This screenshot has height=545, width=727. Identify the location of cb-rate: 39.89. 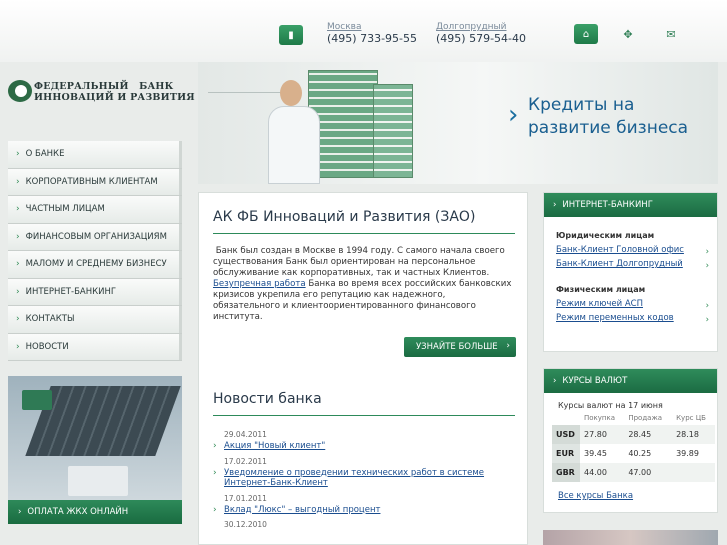
(687, 453).